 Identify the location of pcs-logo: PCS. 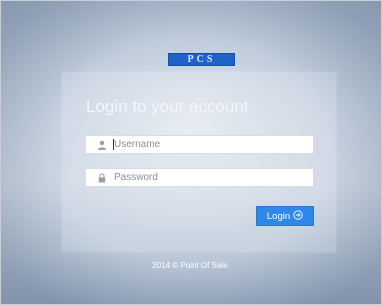
(201, 59).